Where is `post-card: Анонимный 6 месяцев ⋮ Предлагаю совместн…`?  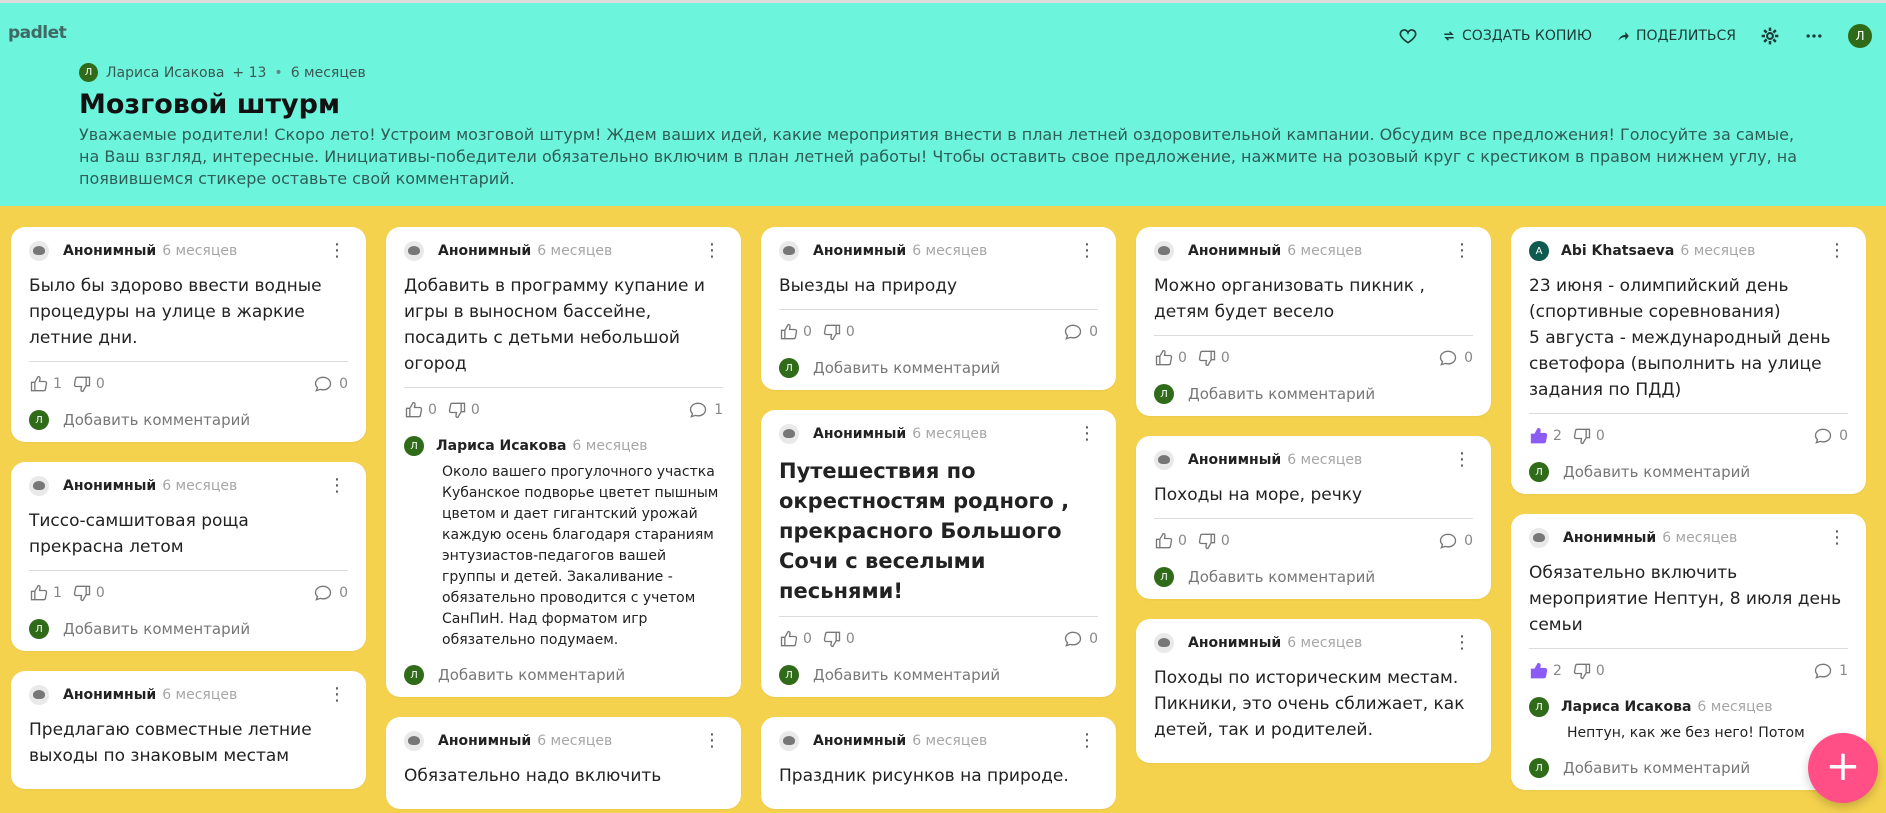
post-card: Анонимный 6 месяцев ⋮ Предлагаю совместн… is located at coordinates (188, 730).